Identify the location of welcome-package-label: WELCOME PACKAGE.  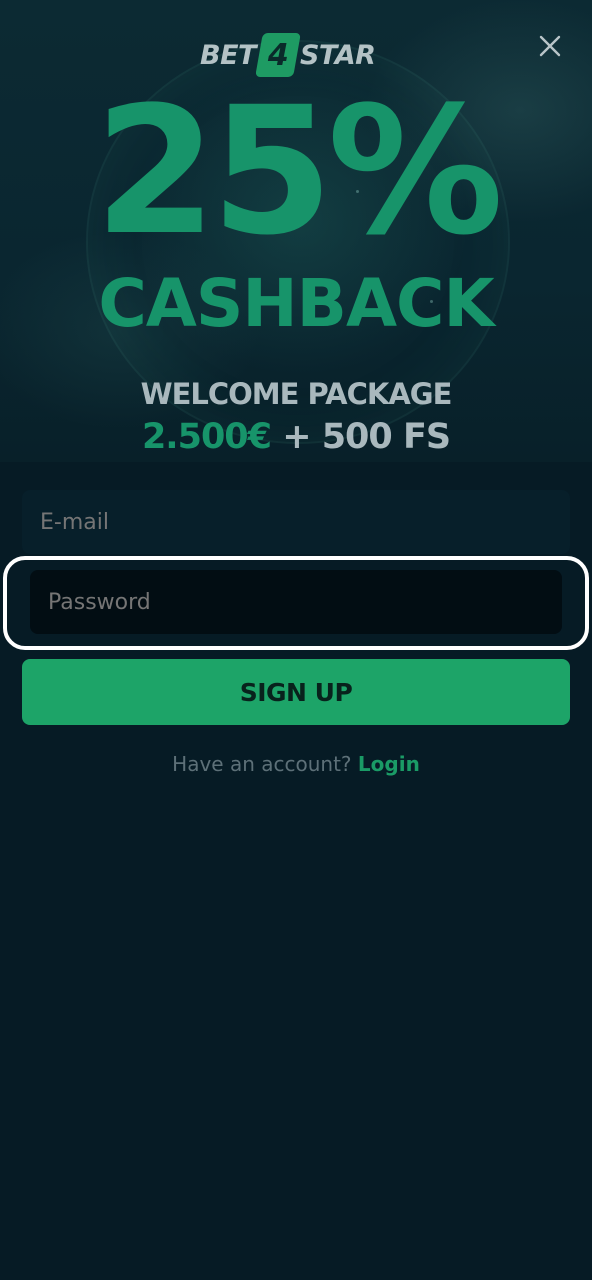
(296, 394).